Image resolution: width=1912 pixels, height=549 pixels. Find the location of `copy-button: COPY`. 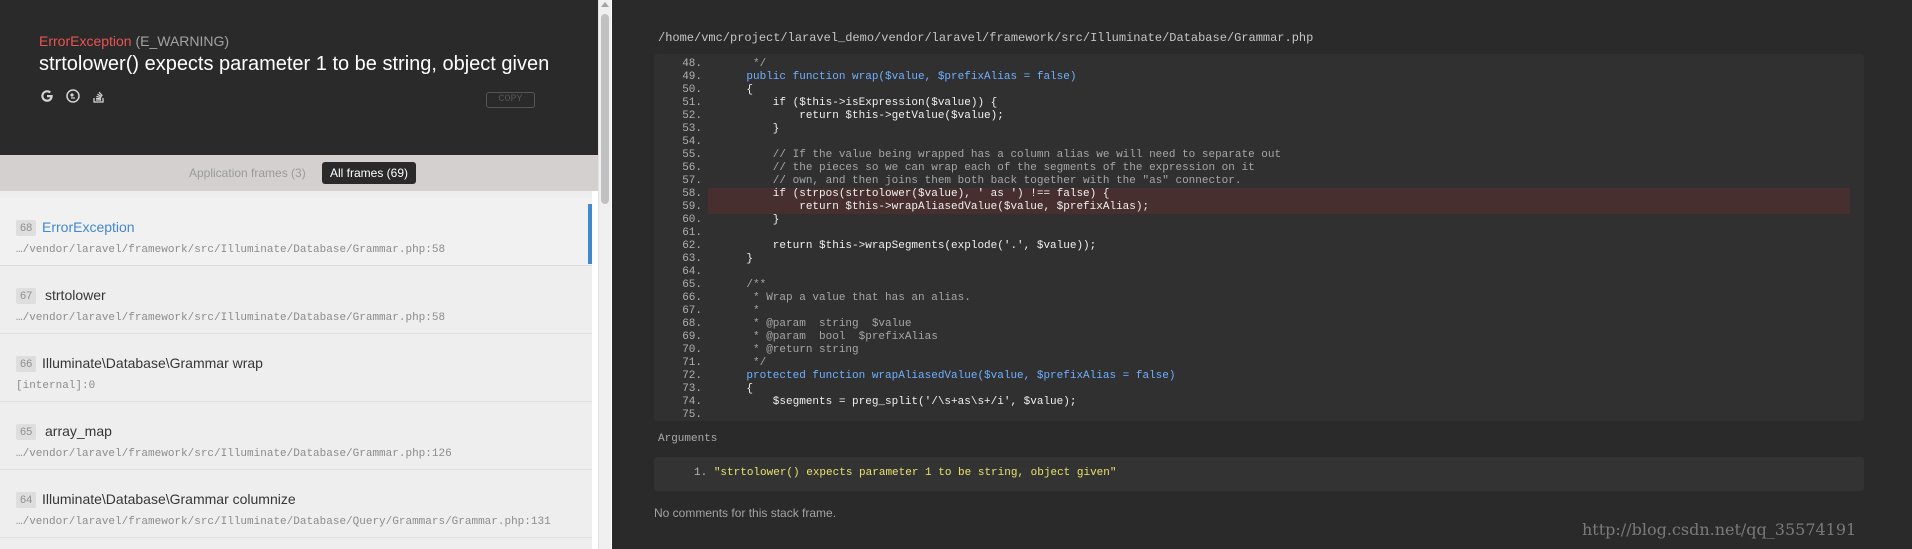

copy-button: COPY is located at coordinates (510, 100).